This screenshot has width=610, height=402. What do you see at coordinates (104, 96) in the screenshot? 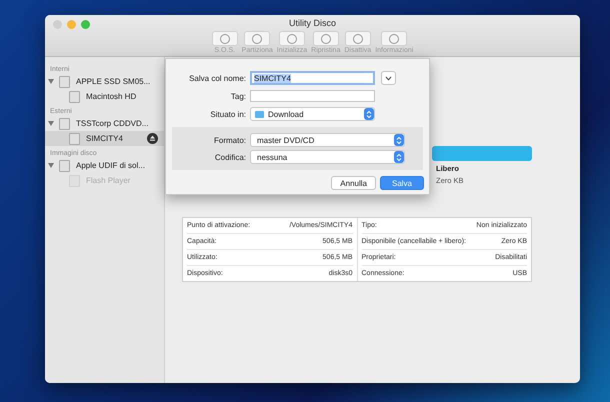
I see `sidebar-item: Macintosh HD` at bounding box center [104, 96].